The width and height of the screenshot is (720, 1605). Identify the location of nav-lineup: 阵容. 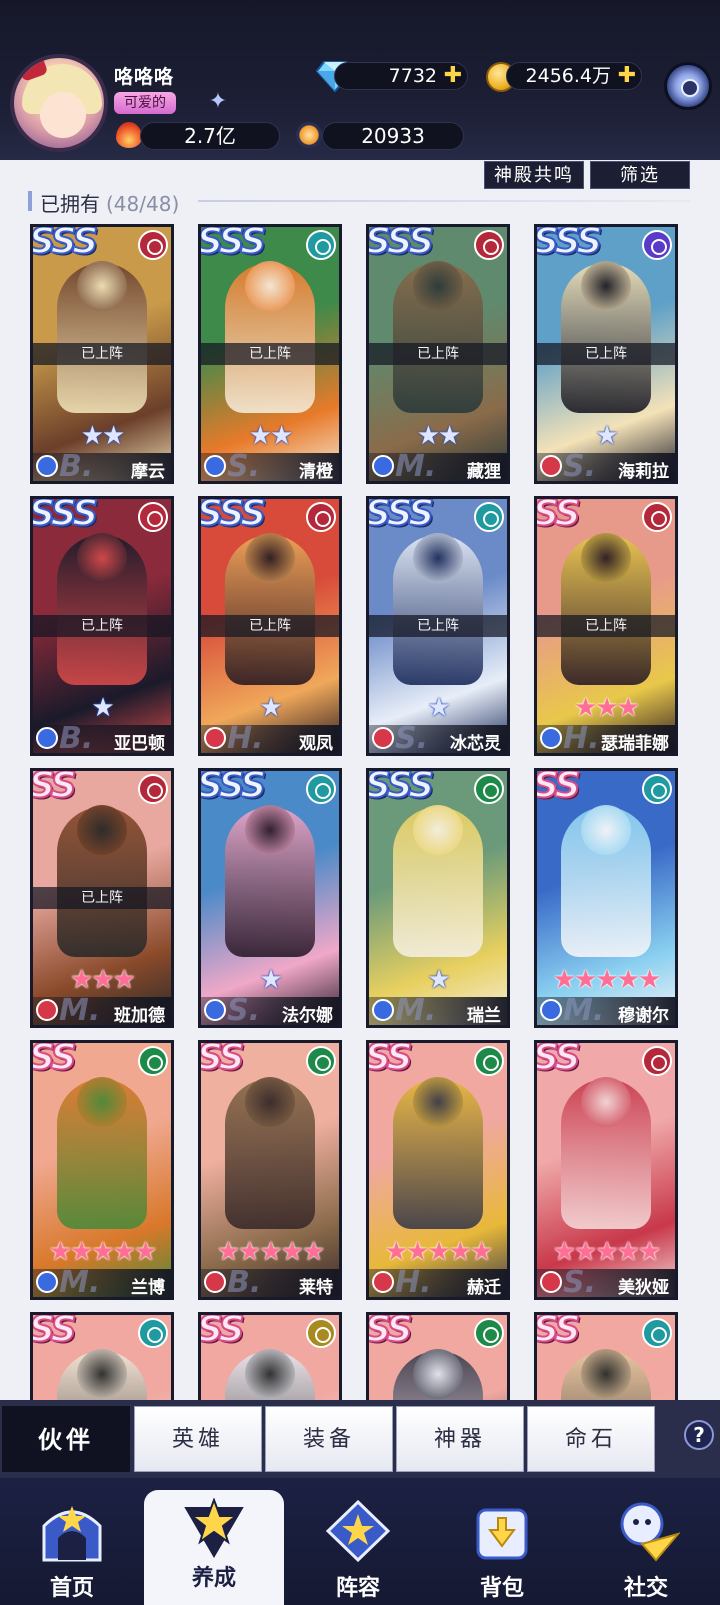
(358, 1548).